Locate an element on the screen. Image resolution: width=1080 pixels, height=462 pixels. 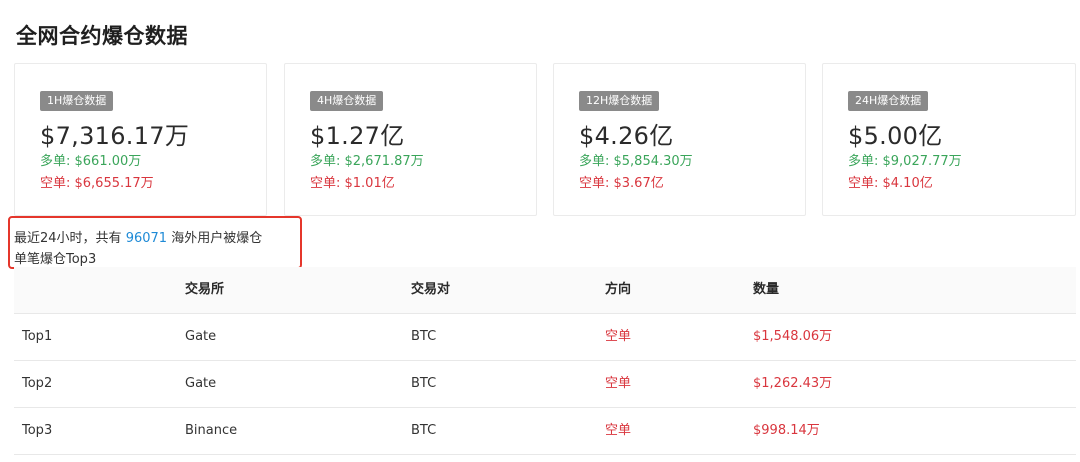
table-row: Top3 Binance BTC 空单 $998.14万 is located at coordinates (545, 431).